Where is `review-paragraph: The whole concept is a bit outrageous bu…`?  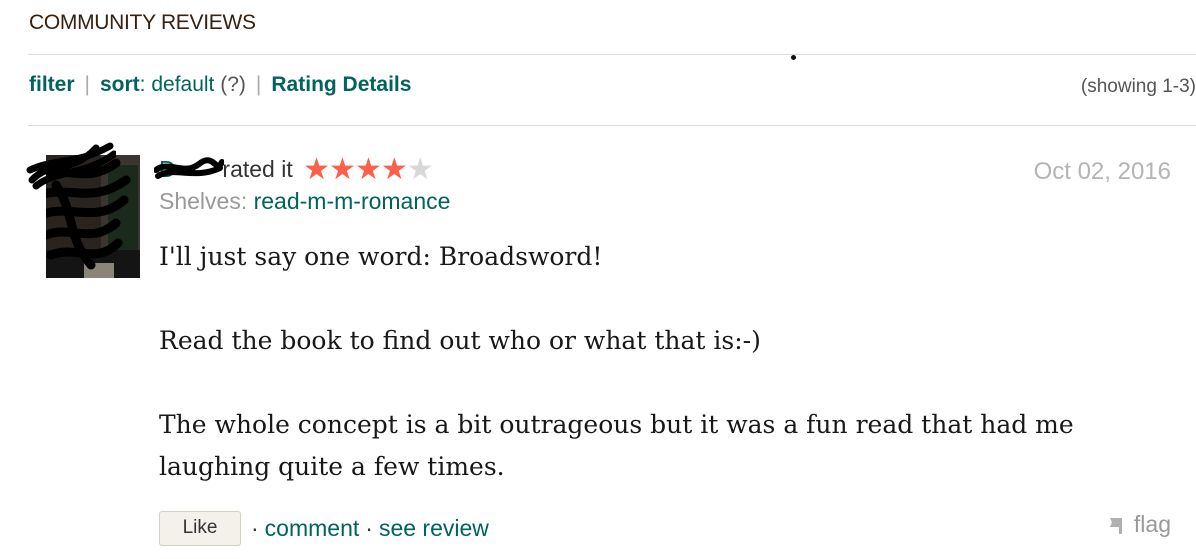
review-paragraph: The whole concept is a bit outrageous bu… is located at coordinates (616, 445).